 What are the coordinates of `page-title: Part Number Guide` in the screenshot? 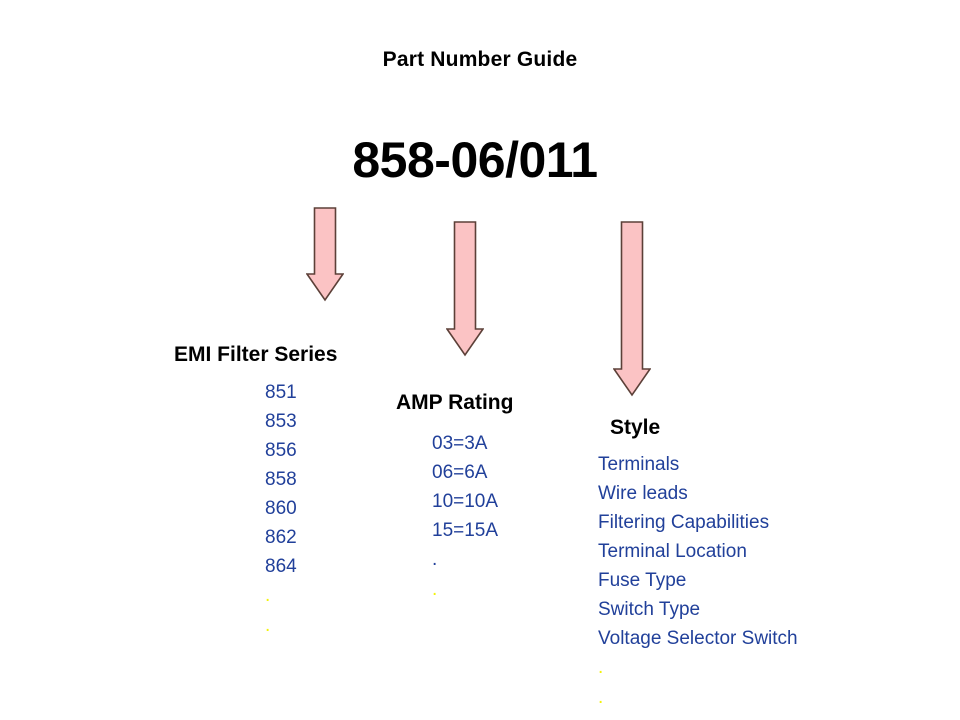 It's located at (480, 59).